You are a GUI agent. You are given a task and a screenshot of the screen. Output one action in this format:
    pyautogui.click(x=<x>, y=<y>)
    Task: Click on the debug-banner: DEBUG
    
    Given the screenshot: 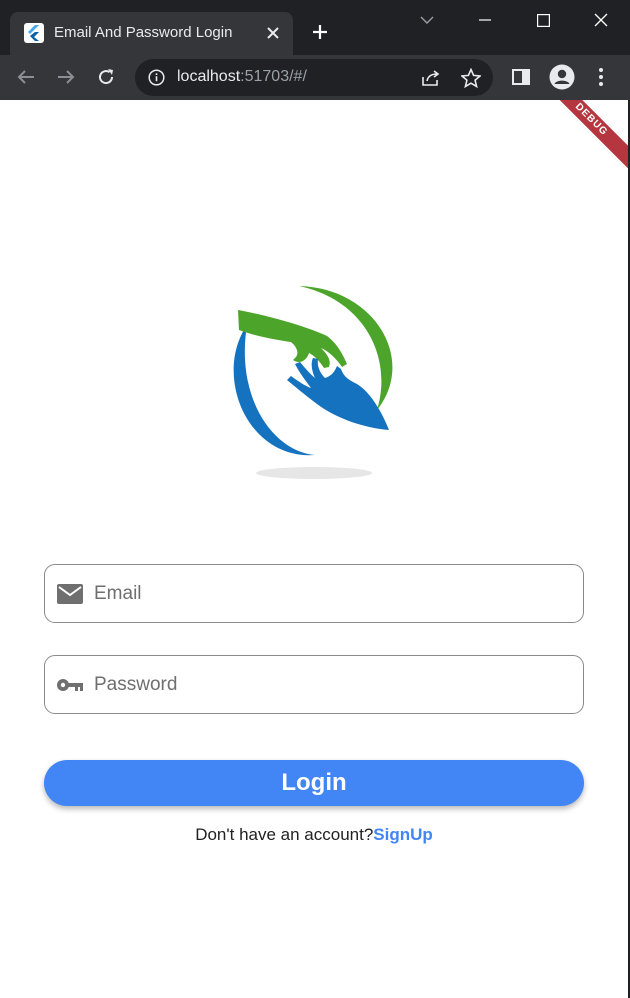 What is the action you would take?
    pyautogui.click(x=580, y=139)
    